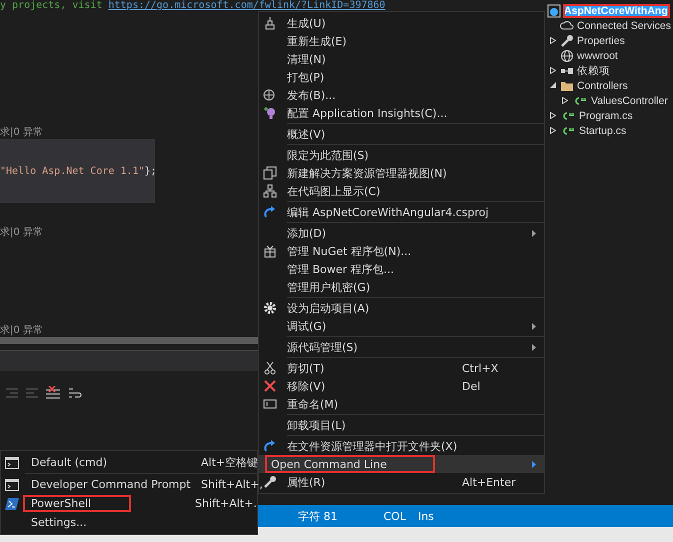 Image resolution: width=673 pixels, height=542 pixels. Describe the element at coordinates (597, 56) in the screenshot. I see `tree-item: wwwroot` at that location.